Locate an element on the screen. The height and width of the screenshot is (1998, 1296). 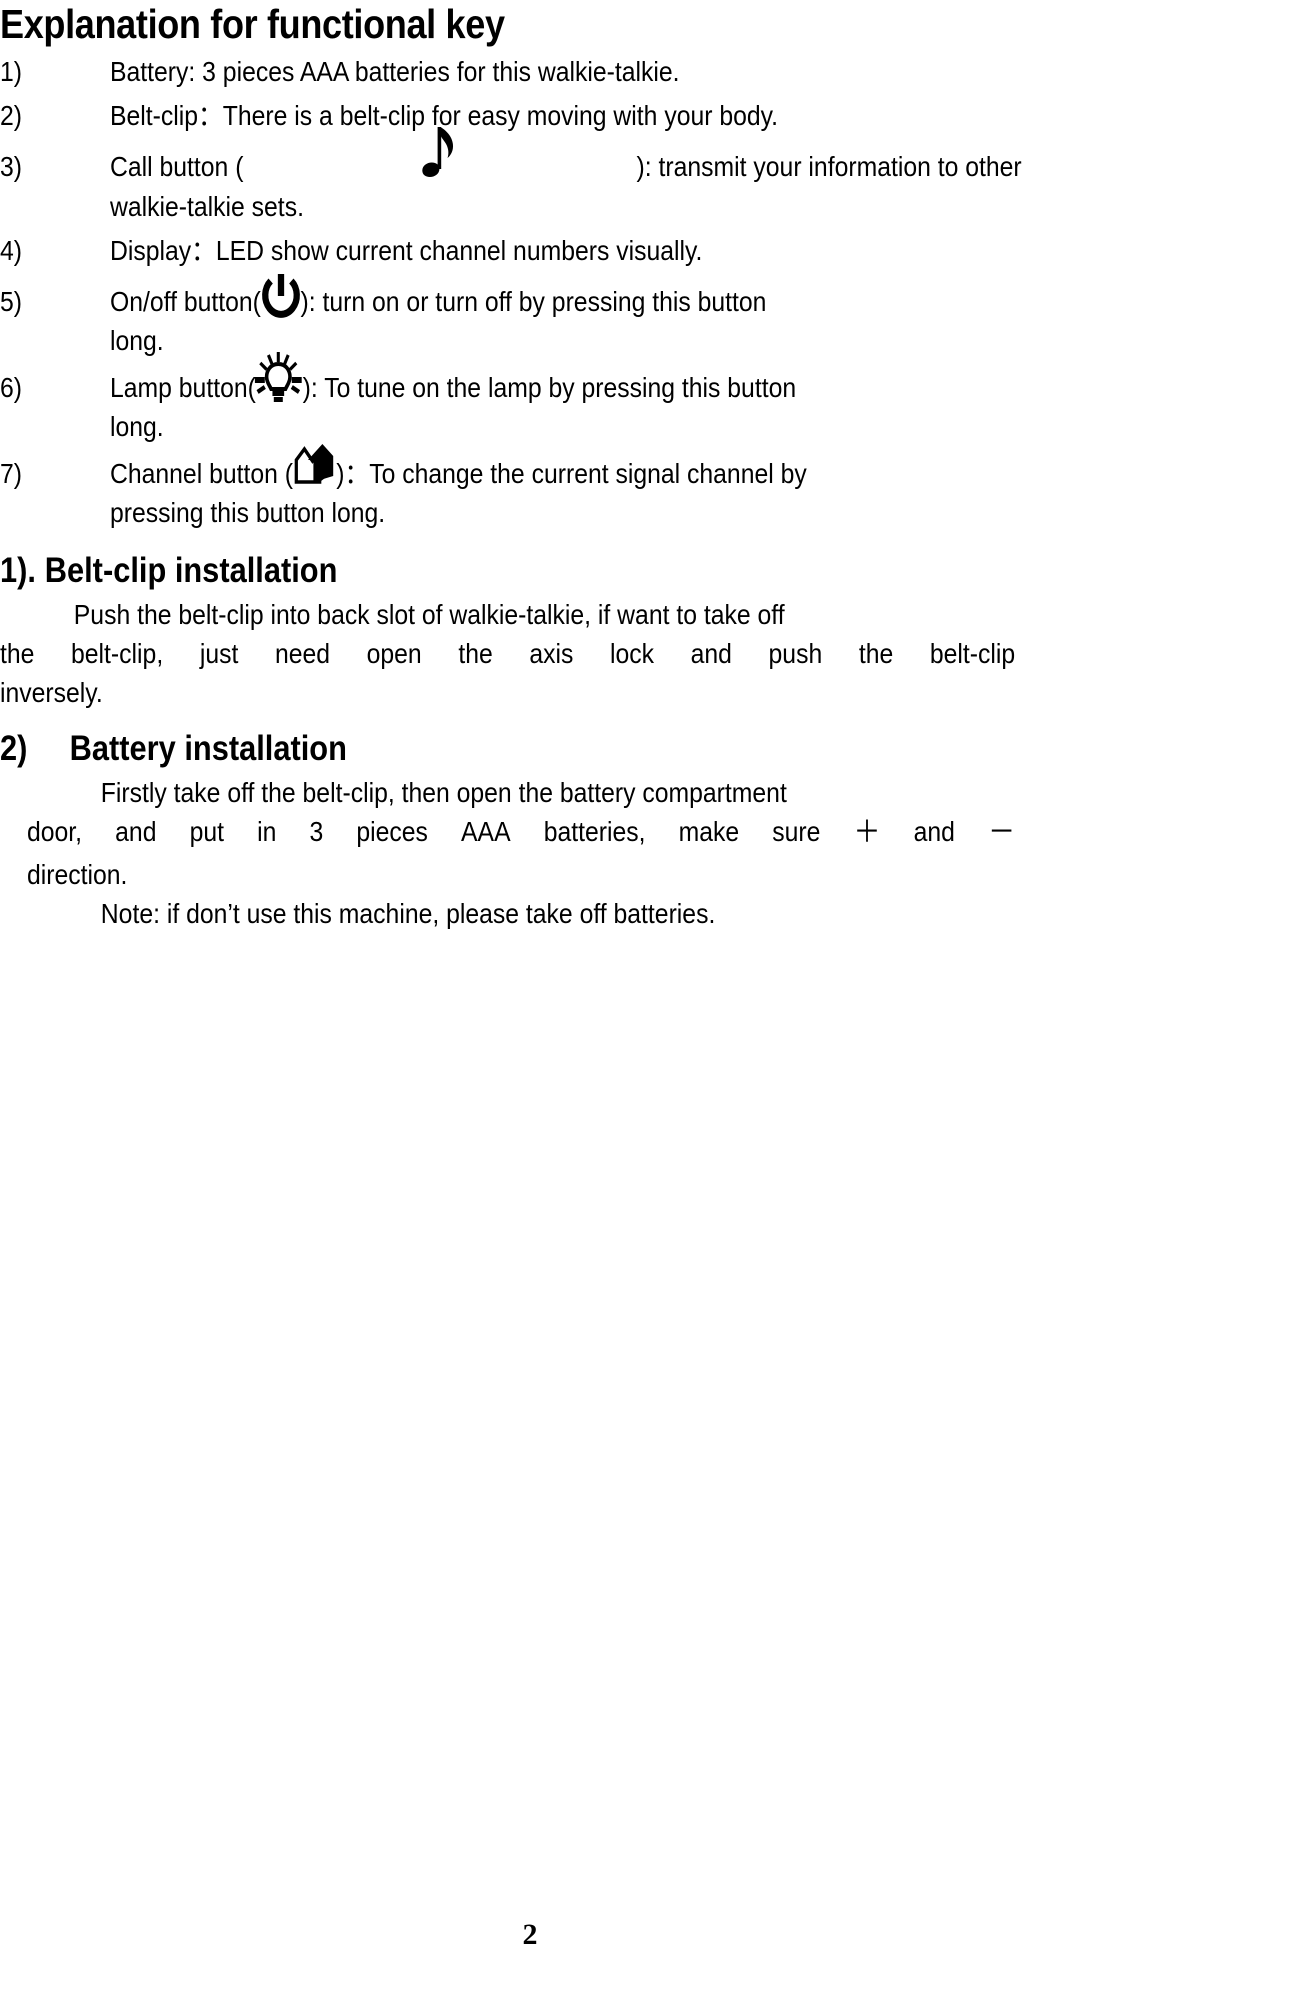
section-number: 1). is located at coordinates (18, 570).